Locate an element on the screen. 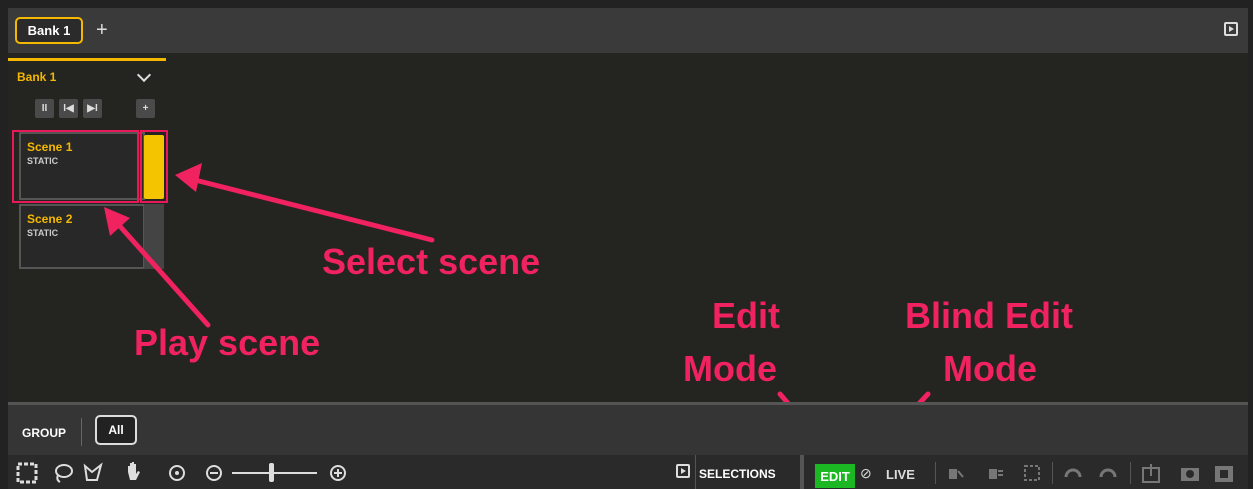  select-scene-arrow is located at coordinates (313, 210).